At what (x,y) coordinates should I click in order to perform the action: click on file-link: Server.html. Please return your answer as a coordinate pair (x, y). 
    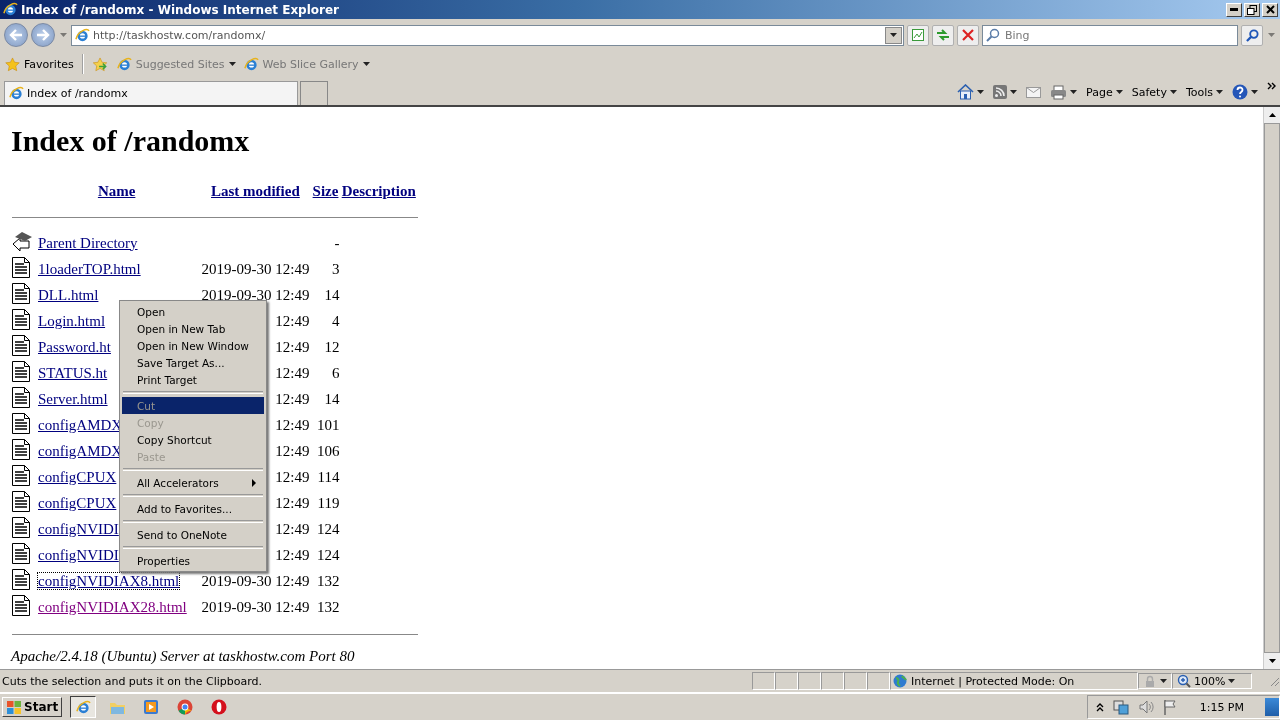
    Looking at the image, I should click on (73, 398).